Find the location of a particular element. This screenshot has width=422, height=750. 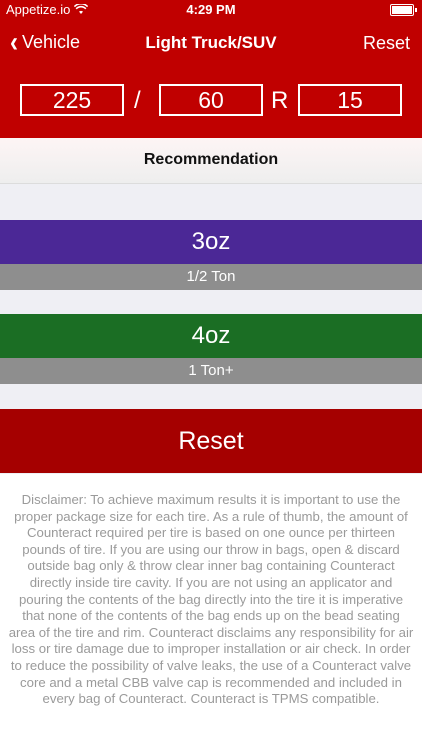

recommendation-load-1: 1/2 Ton is located at coordinates (211, 277).